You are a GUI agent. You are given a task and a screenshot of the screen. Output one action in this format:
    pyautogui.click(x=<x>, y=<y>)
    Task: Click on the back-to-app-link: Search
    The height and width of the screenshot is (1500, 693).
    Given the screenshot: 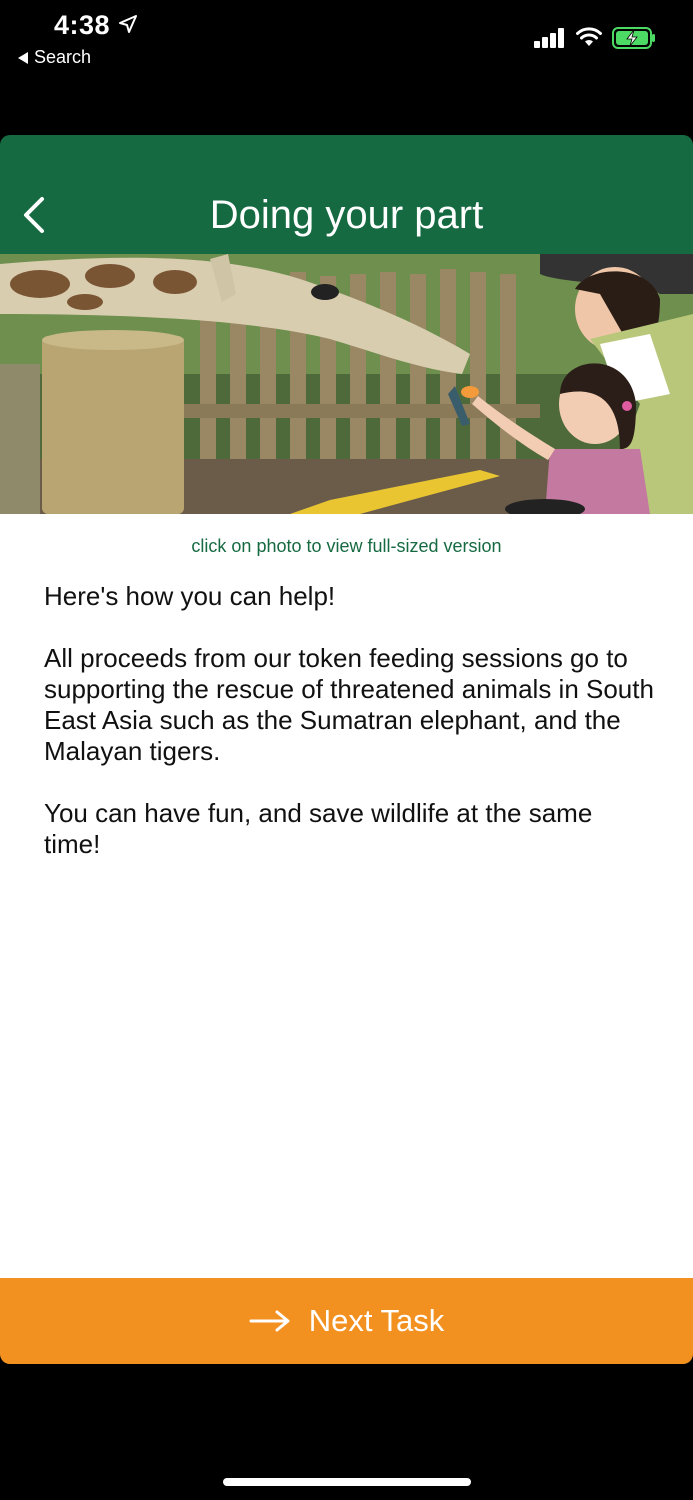 What is the action you would take?
    pyautogui.click(x=54, y=57)
    